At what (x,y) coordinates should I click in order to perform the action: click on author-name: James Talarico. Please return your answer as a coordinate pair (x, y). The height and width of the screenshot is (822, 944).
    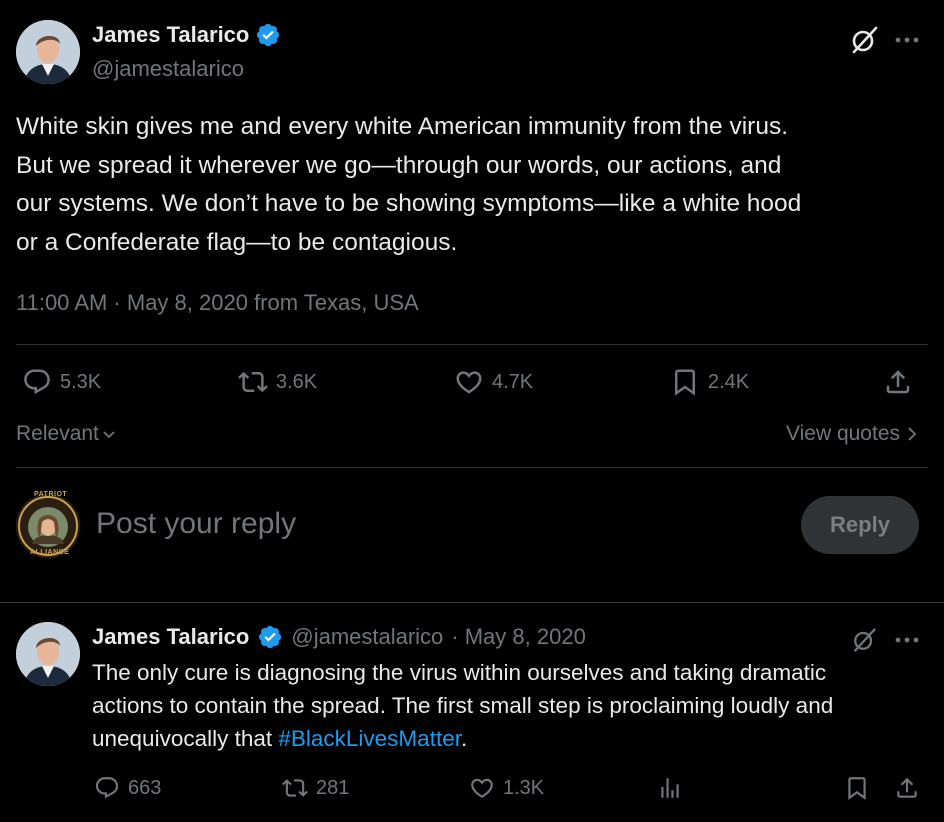
    Looking at the image, I should click on (170, 35).